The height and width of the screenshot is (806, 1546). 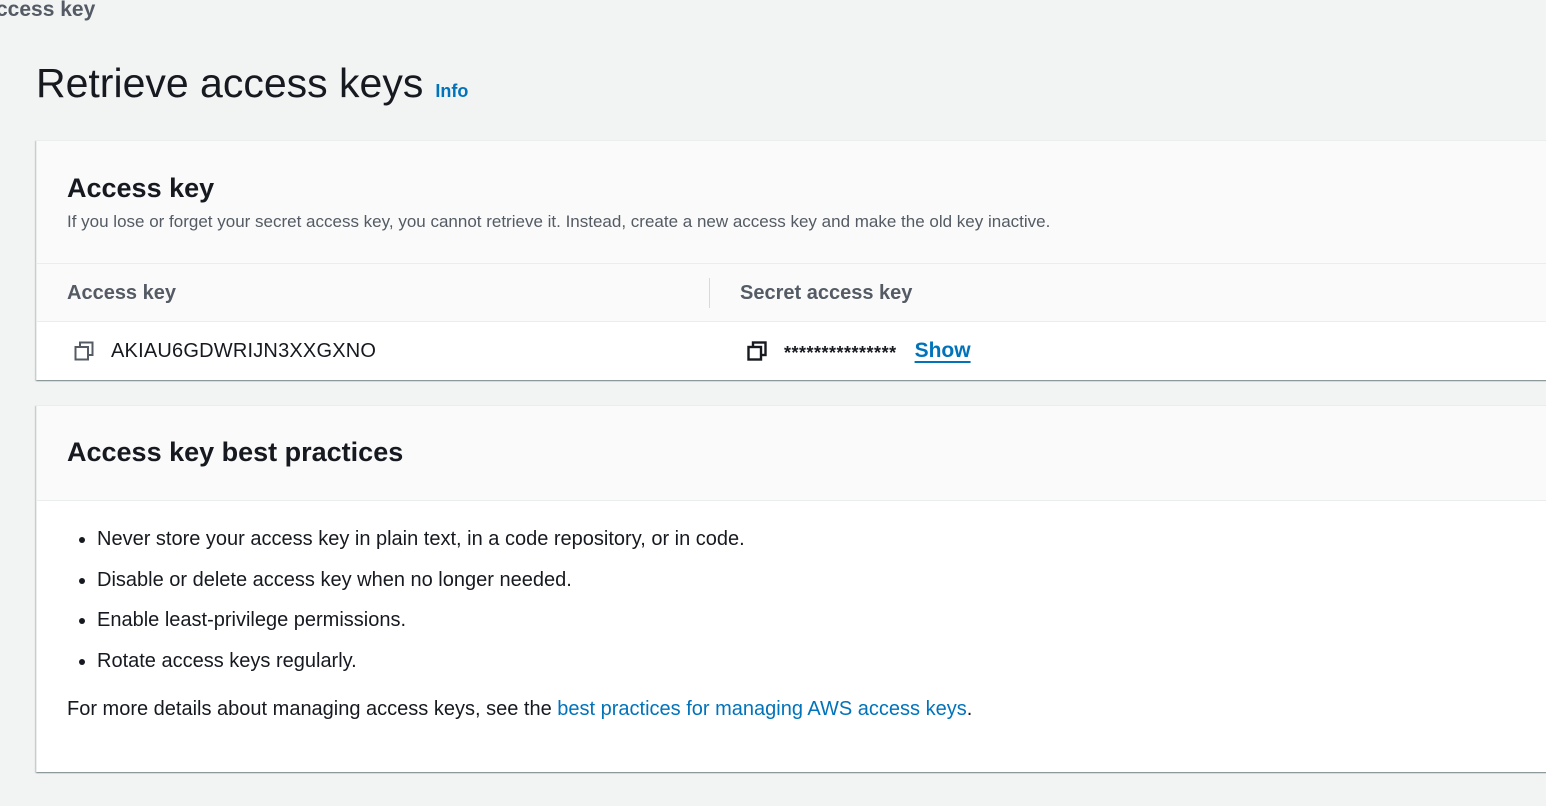 I want to click on list-item: Enable least-privilege permissions., so click(x=816, y=620).